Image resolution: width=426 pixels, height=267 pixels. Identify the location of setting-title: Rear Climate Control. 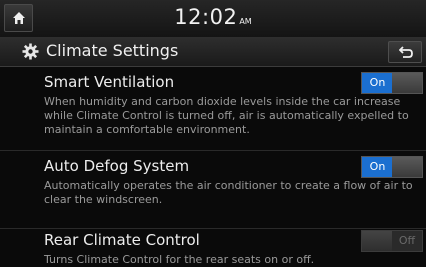
(122, 240).